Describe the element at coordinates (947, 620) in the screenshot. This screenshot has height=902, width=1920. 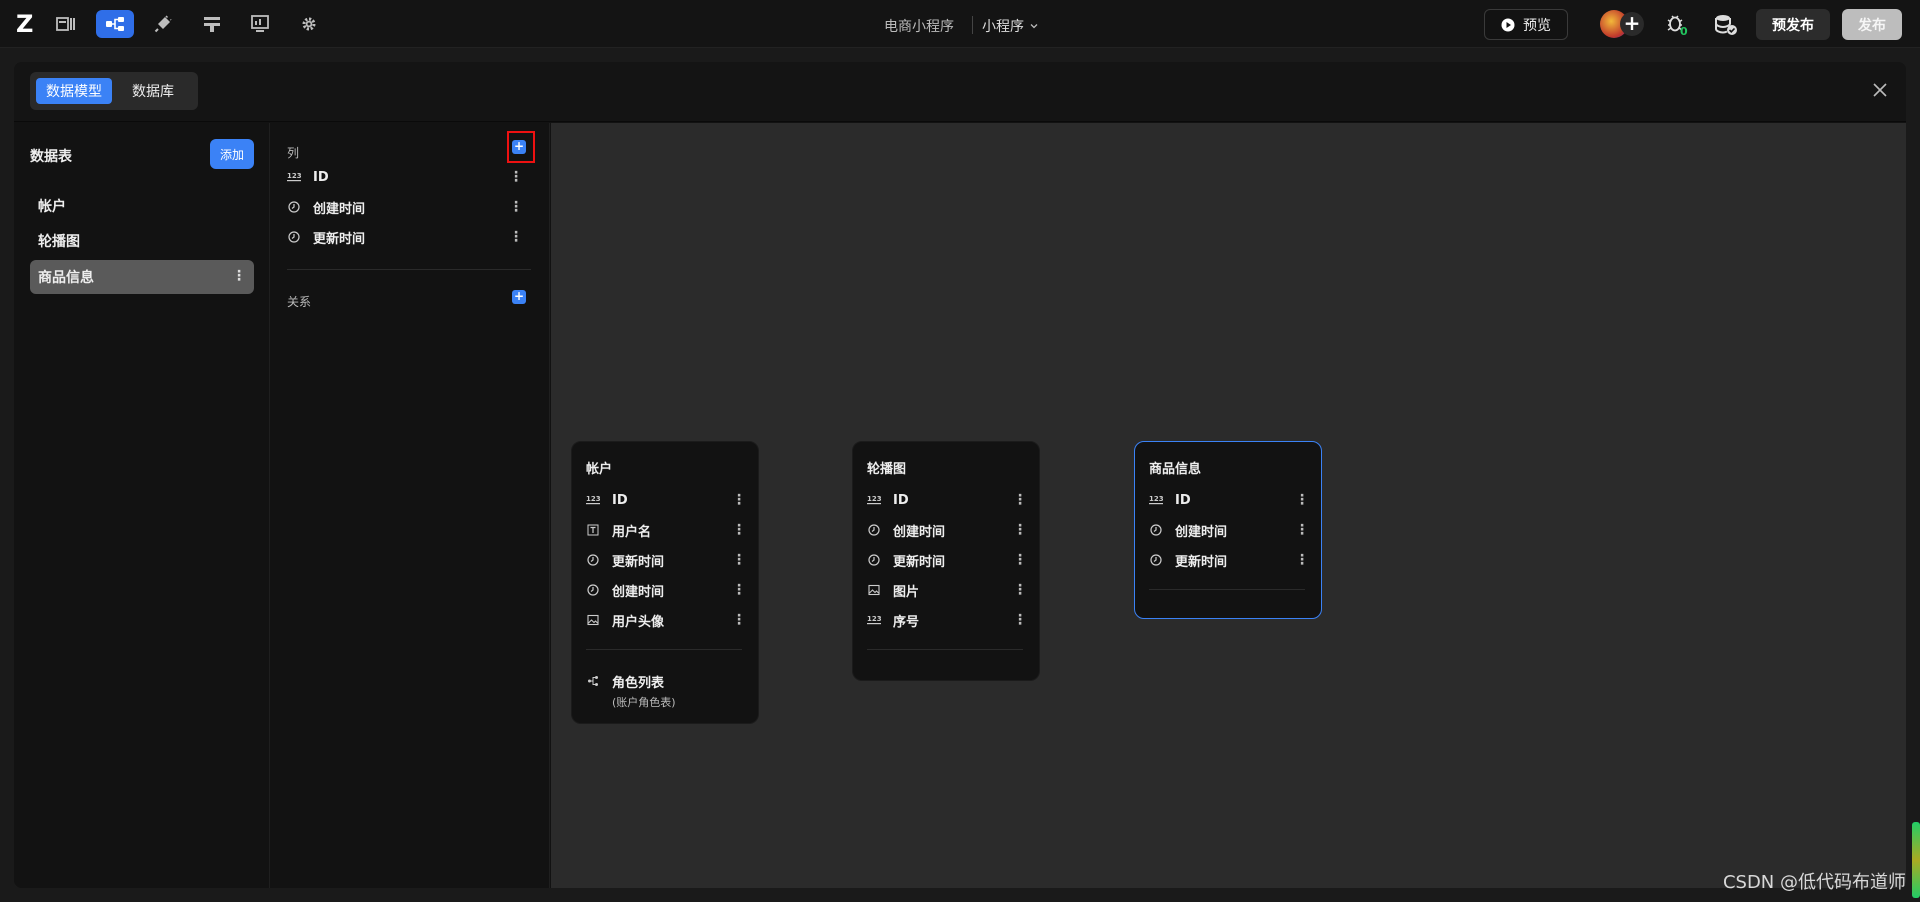
I see `card-field-row: 123 序号 ⋮` at that location.